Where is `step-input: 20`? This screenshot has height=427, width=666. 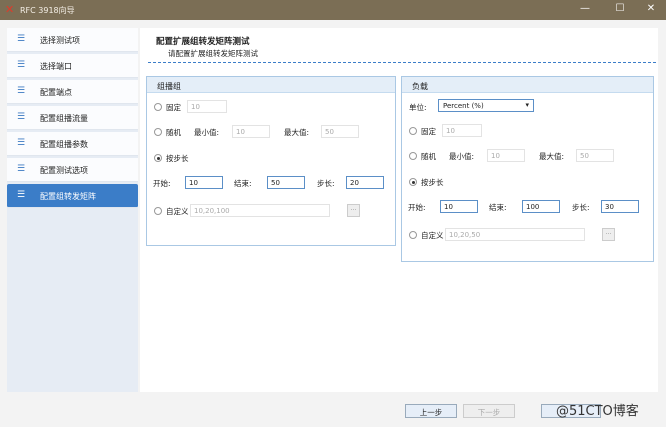 step-input: 20 is located at coordinates (365, 182).